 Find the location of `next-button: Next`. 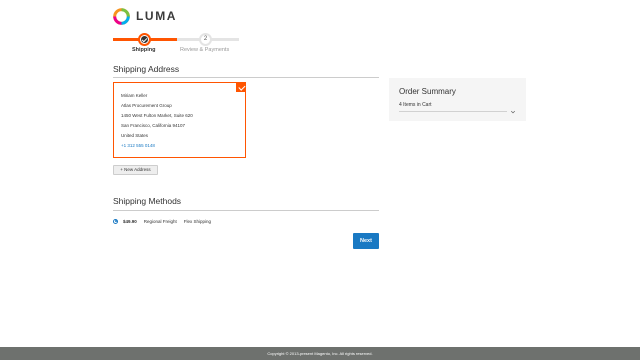

next-button: Next is located at coordinates (366, 241).